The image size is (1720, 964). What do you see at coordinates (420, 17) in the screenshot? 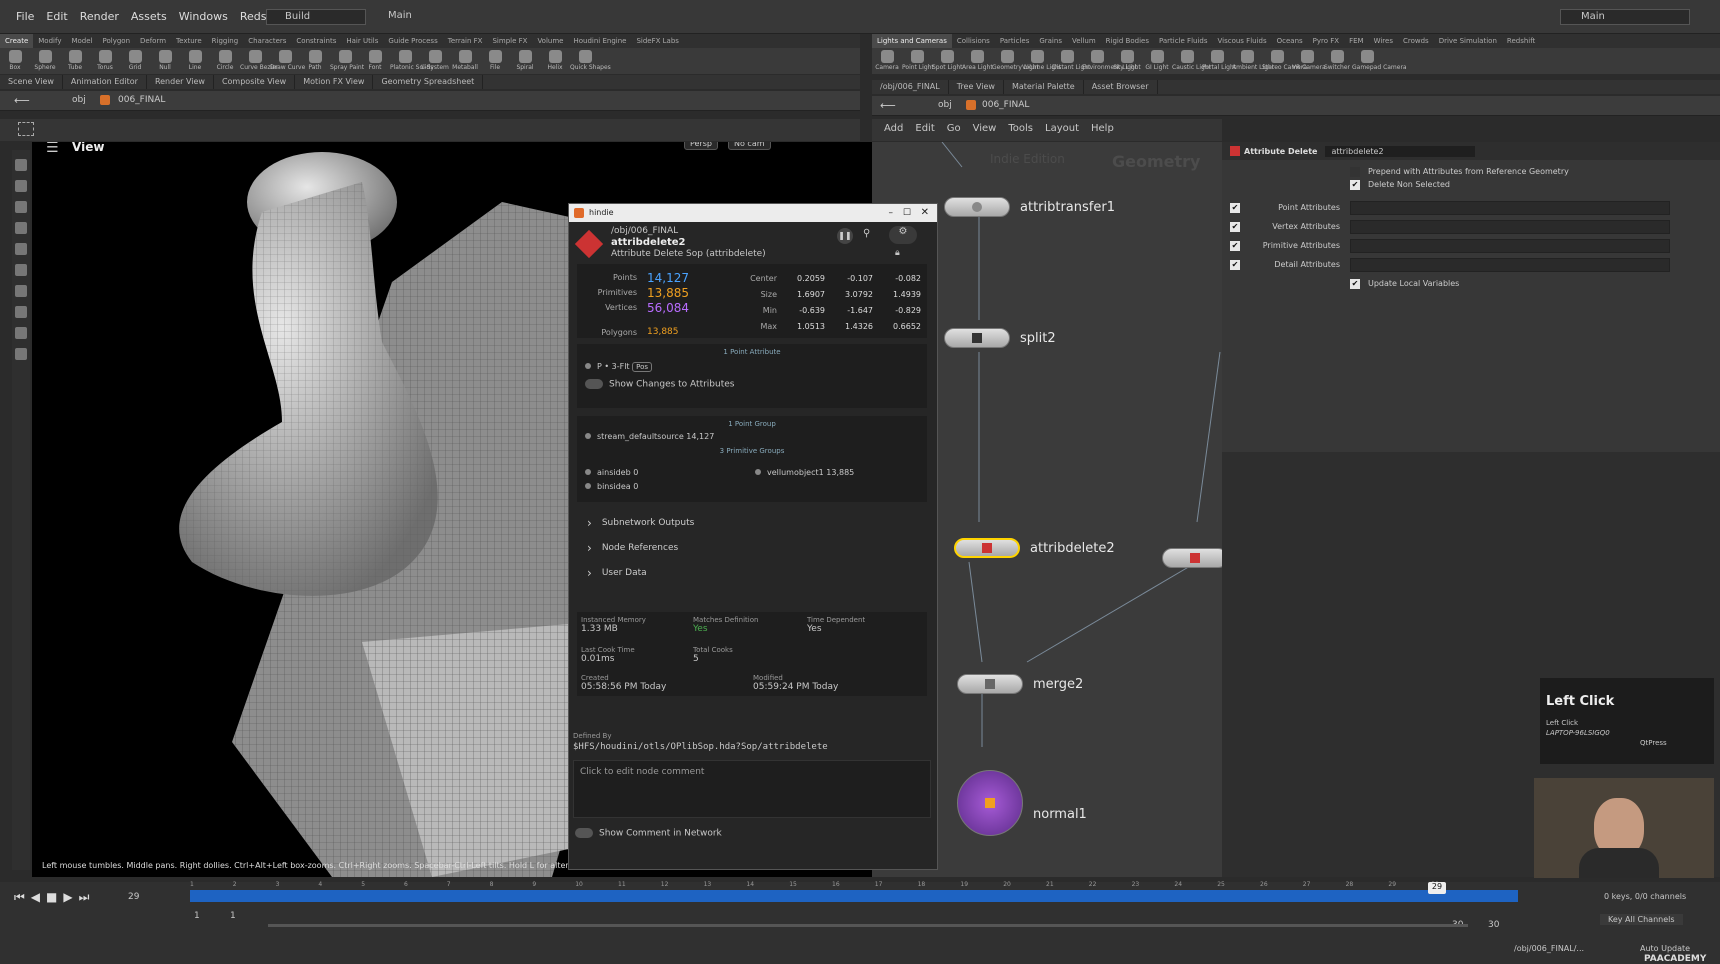
I see `main-select: Main` at bounding box center [420, 17].